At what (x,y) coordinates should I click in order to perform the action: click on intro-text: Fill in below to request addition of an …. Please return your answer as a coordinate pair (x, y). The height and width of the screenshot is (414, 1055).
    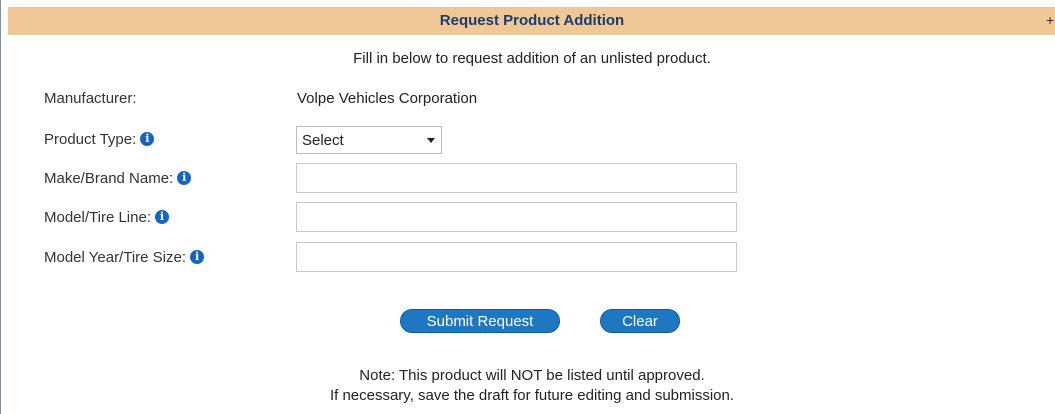
    Looking at the image, I should click on (532, 58).